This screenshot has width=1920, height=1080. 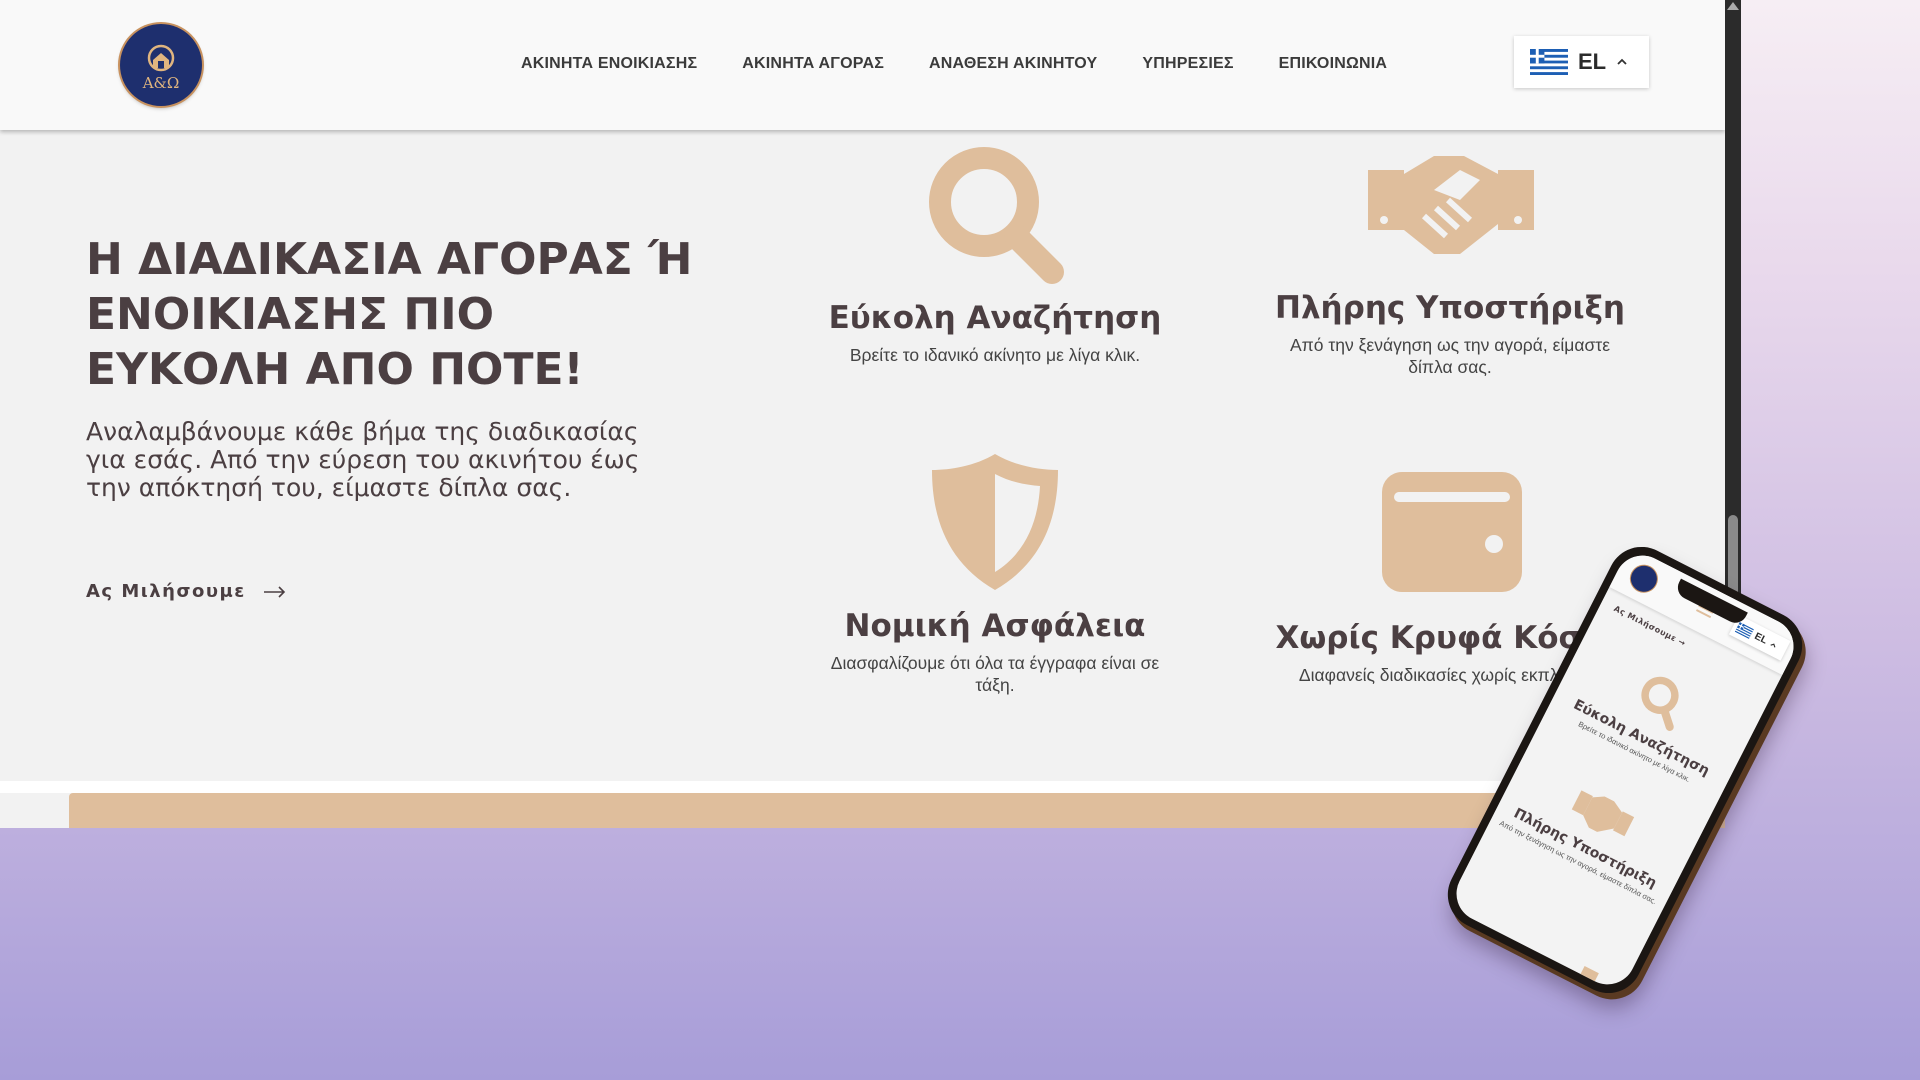 I want to click on nav-item-list-property: ΑΝΑΘΕΣΗ ΑΚΙΝΗΤΟΥ, so click(x=1013, y=64).